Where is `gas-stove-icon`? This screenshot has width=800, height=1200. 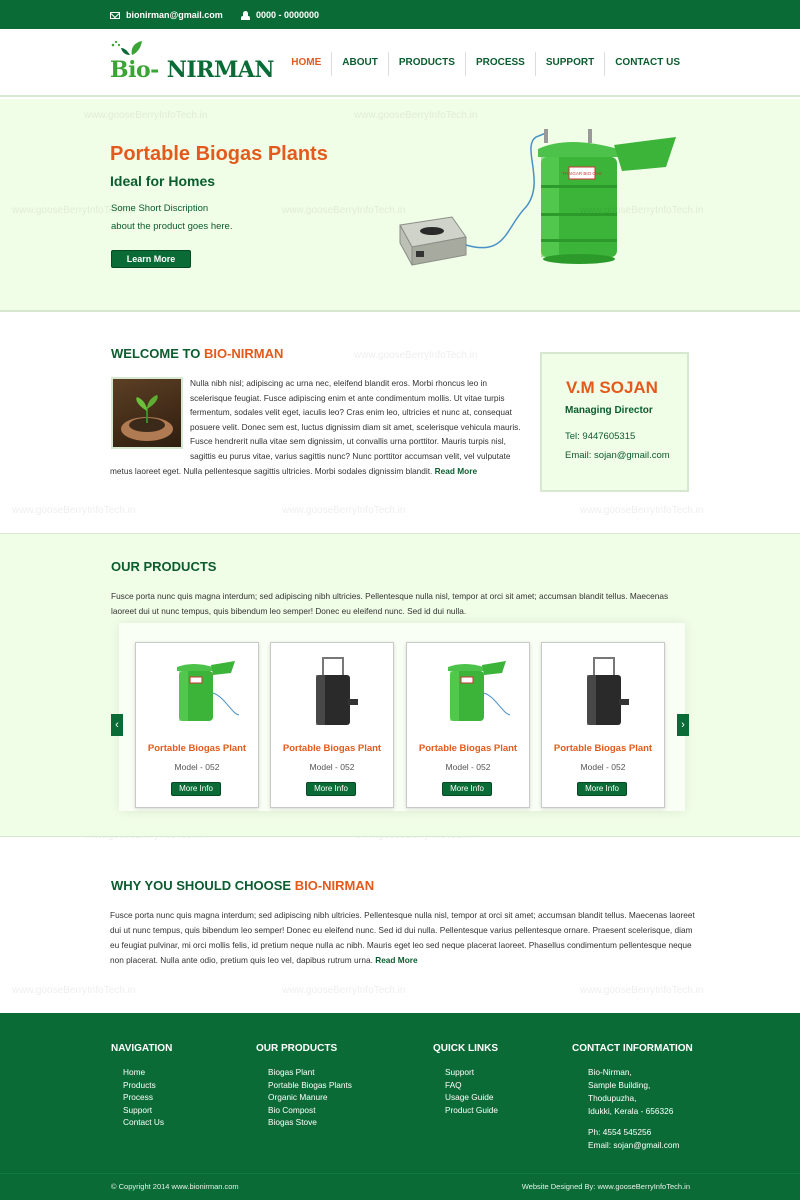 gas-stove-icon is located at coordinates (433, 241).